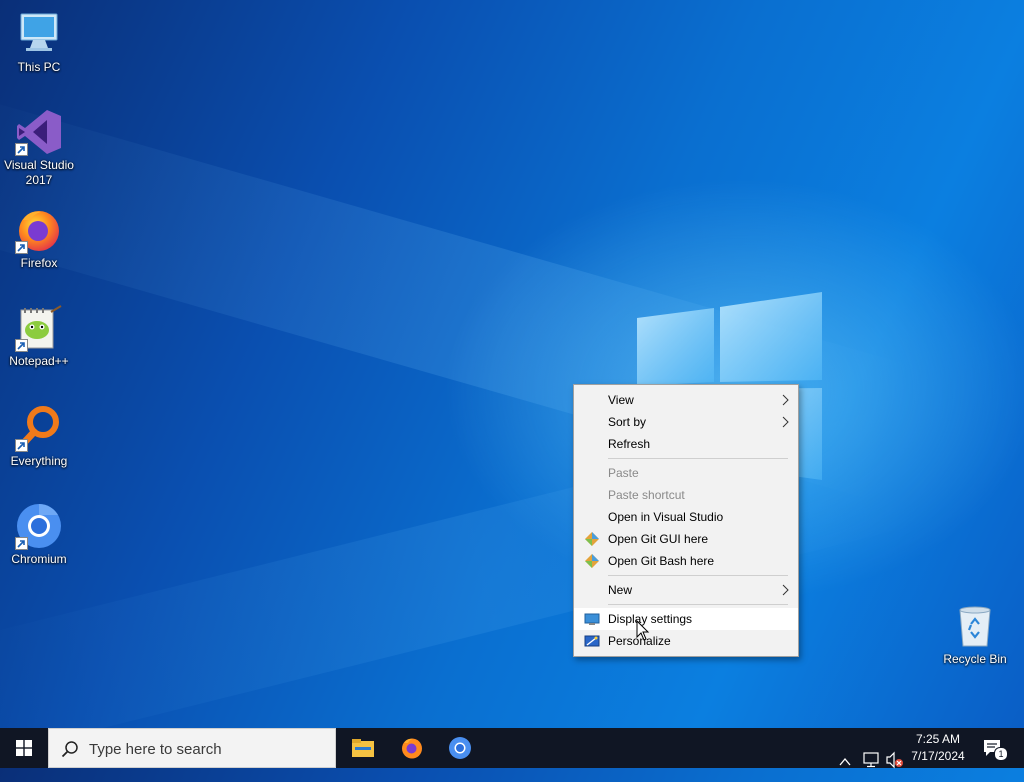 The height and width of the screenshot is (782, 1024). I want to click on desktop-icon-this-pc: This PC, so click(39, 42).